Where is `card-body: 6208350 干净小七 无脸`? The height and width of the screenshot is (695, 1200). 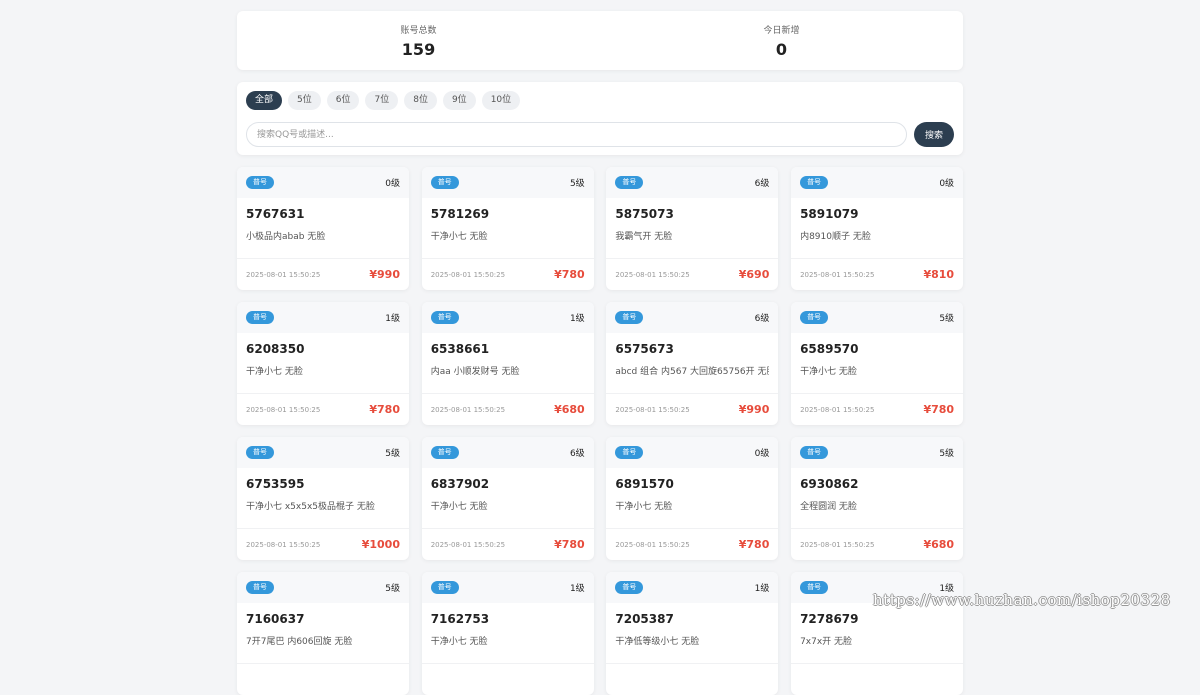 card-body: 6208350 干净小七 无脸 is located at coordinates (323, 363).